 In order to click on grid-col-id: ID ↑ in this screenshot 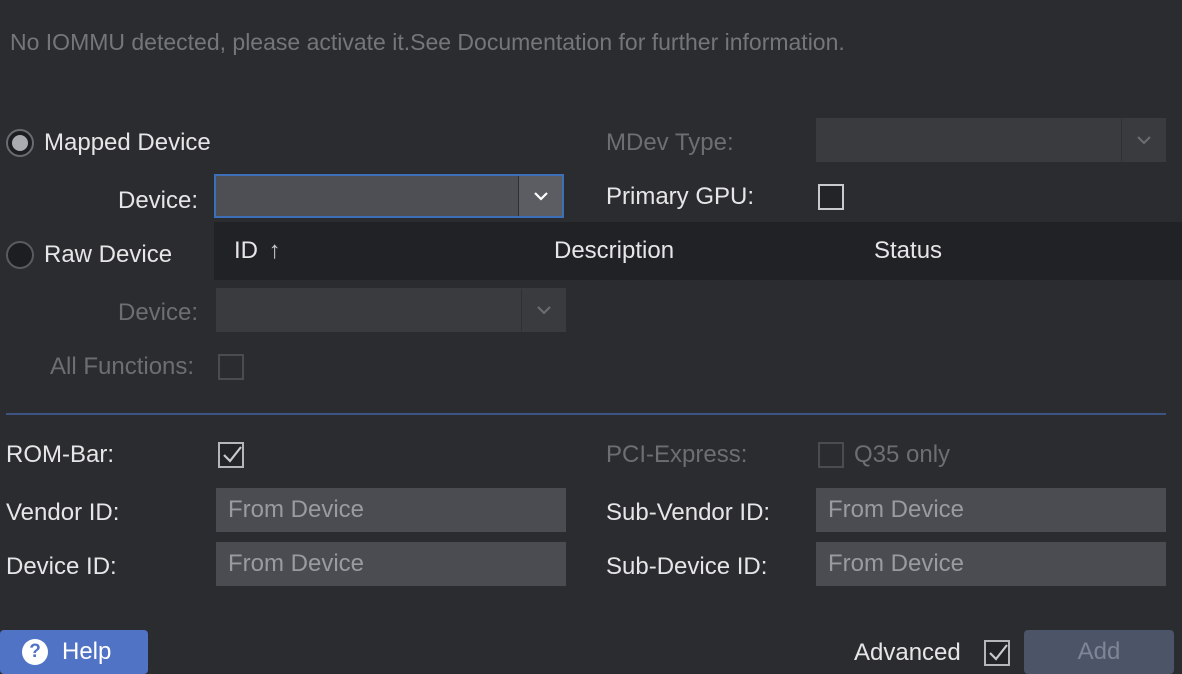, I will do `click(257, 251)`.